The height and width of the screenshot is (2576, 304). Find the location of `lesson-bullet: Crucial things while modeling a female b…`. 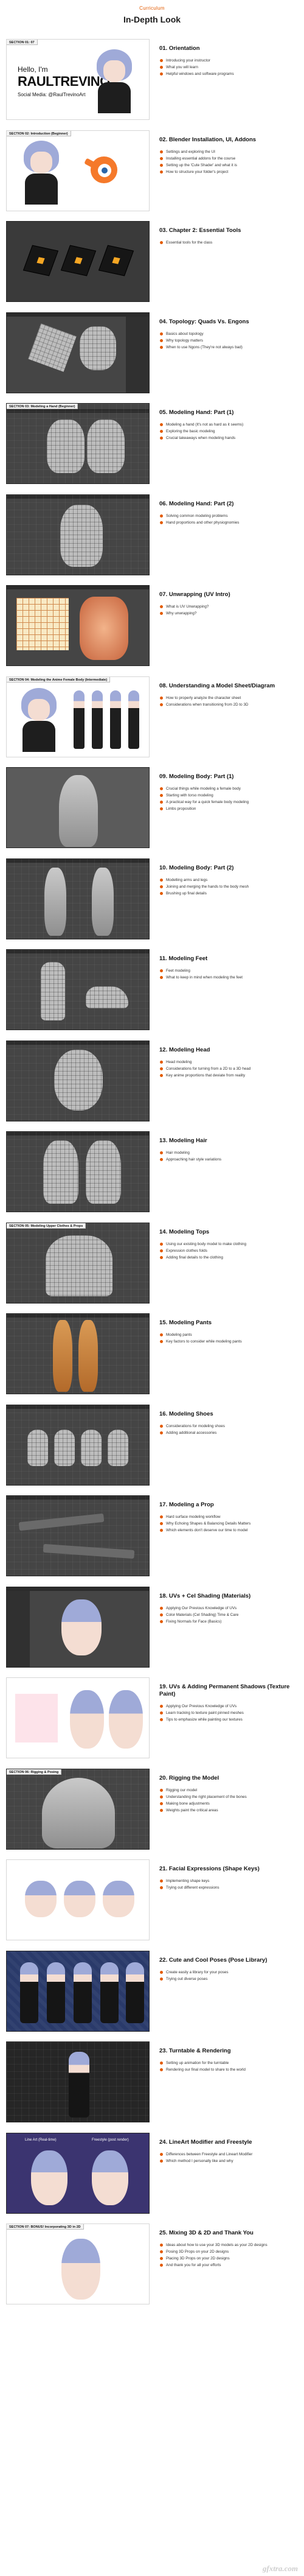

lesson-bullet: Crucial things while modeling a female b… is located at coordinates (229, 789).